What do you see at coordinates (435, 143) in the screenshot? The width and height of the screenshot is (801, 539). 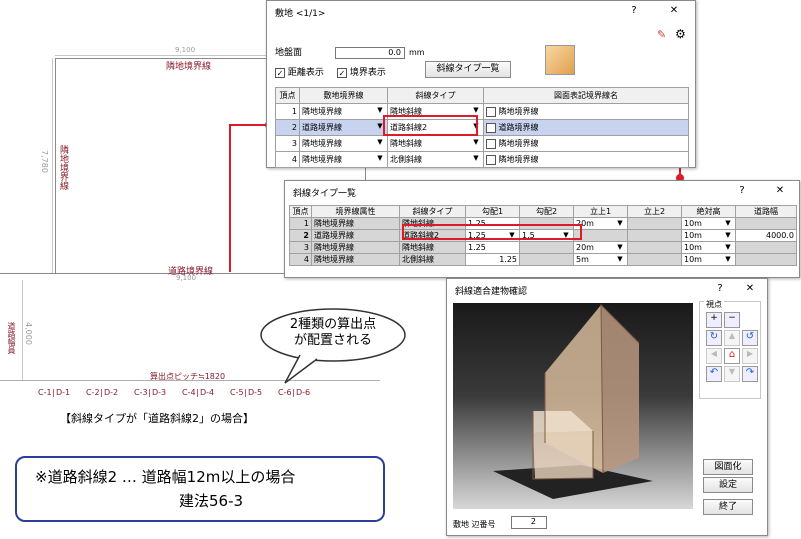 I see `type-select: 隣地斜線 ▼` at bounding box center [435, 143].